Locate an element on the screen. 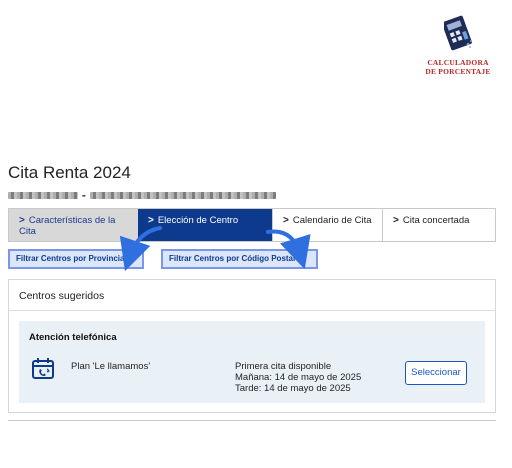  redacted-subtitle: - is located at coordinates (142, 195).